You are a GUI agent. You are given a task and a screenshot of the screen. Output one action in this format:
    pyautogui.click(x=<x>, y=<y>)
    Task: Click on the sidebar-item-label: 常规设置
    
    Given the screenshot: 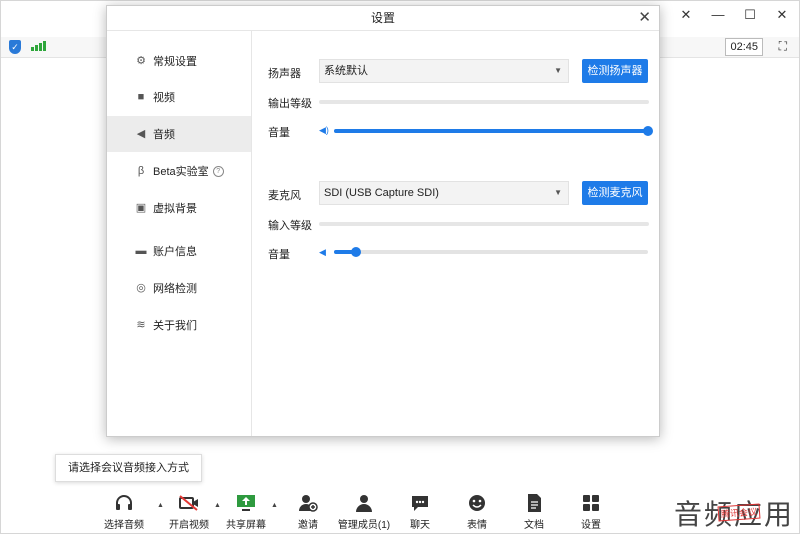 What is the action you would take?
    pyautogui.click(x=175, y=62)
    